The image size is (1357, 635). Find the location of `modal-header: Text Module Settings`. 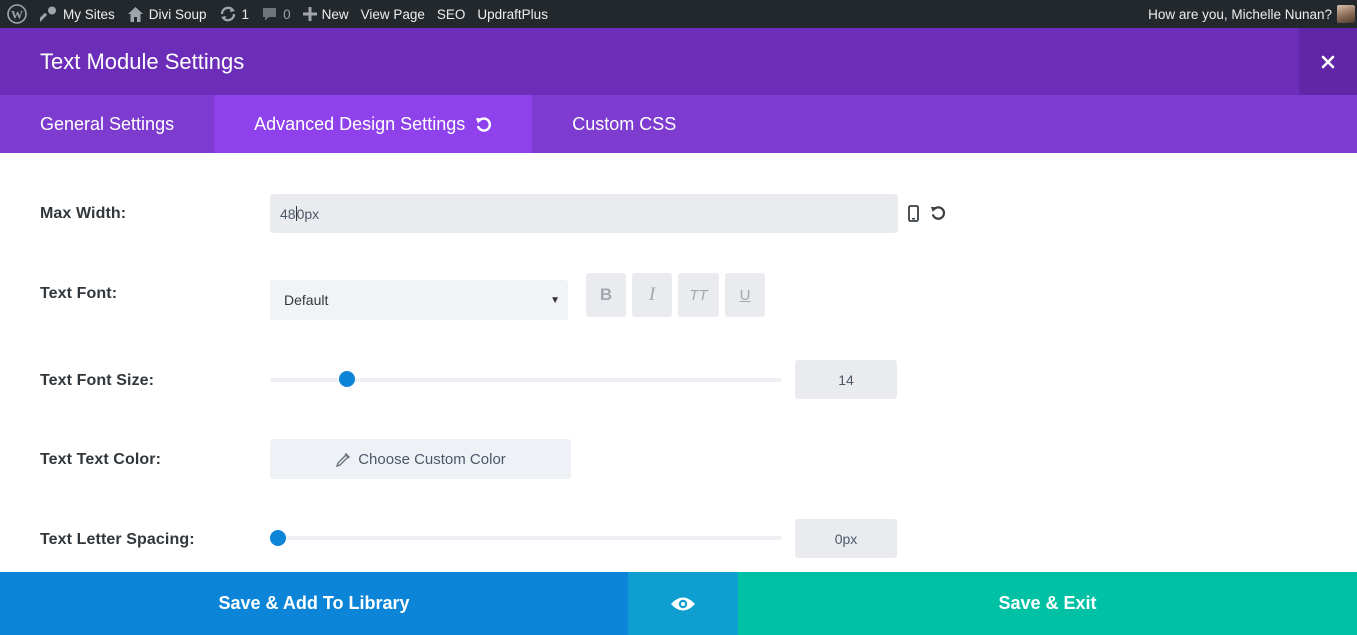

modal-header: Text Module Settings is located at coordinates (678, 61).